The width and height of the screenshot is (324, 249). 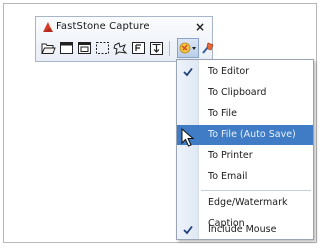 I want to click on app-logo-icon, so click(x=48, y=27).